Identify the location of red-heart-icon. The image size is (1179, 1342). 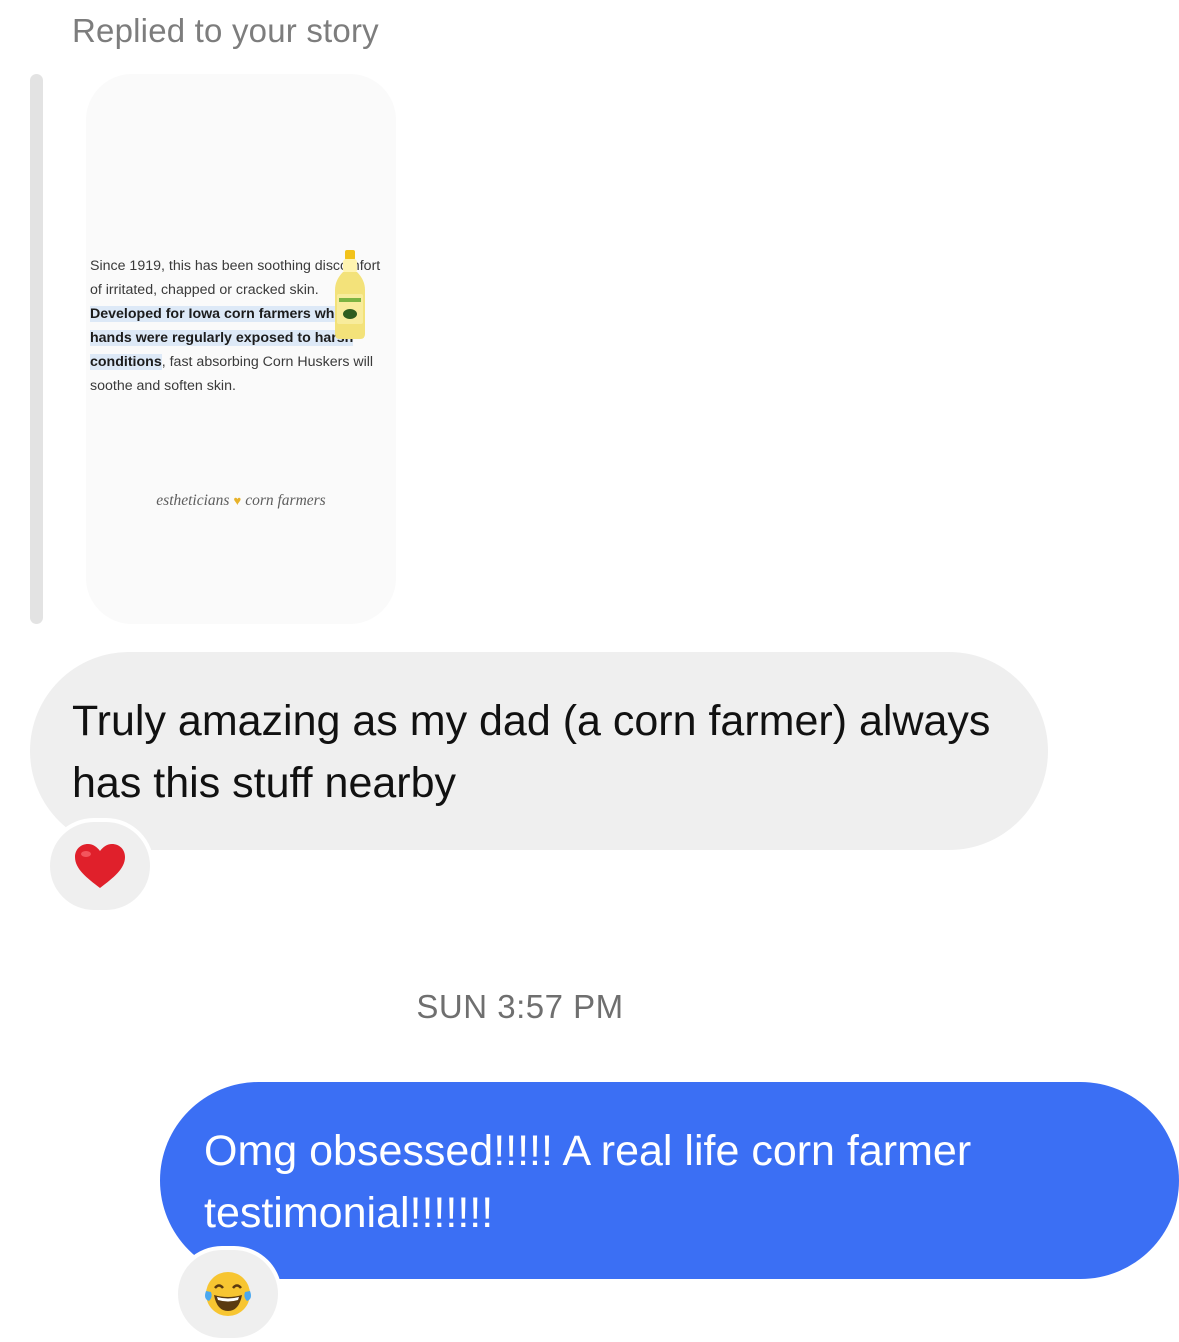
(100, 866).